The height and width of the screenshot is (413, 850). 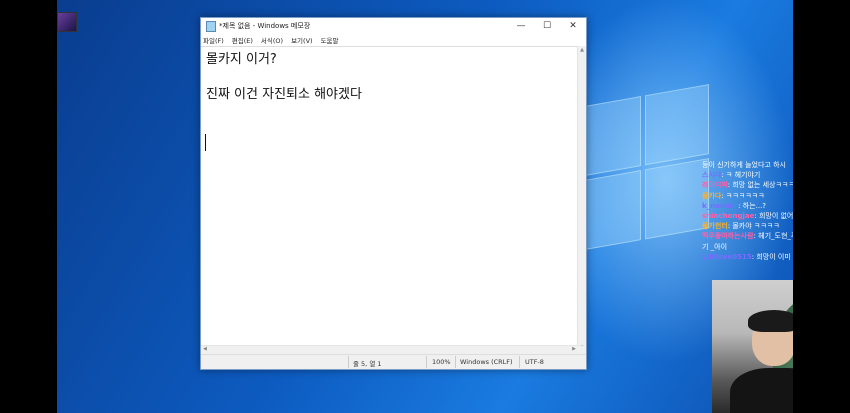 I want to click on minimize-button: —, so click(x=521, y=26).